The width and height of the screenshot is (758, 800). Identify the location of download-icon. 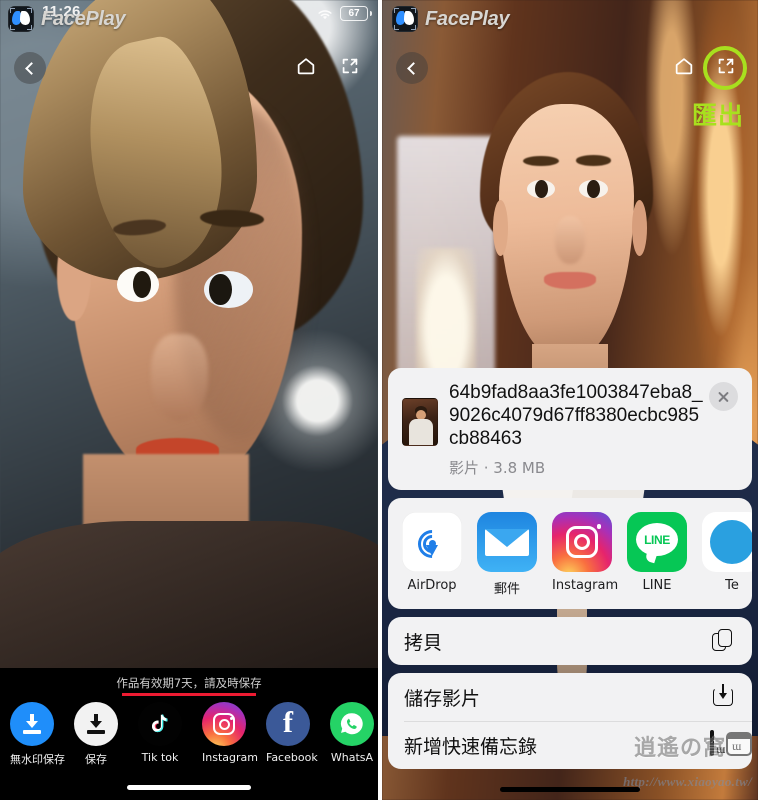
(96, 724).